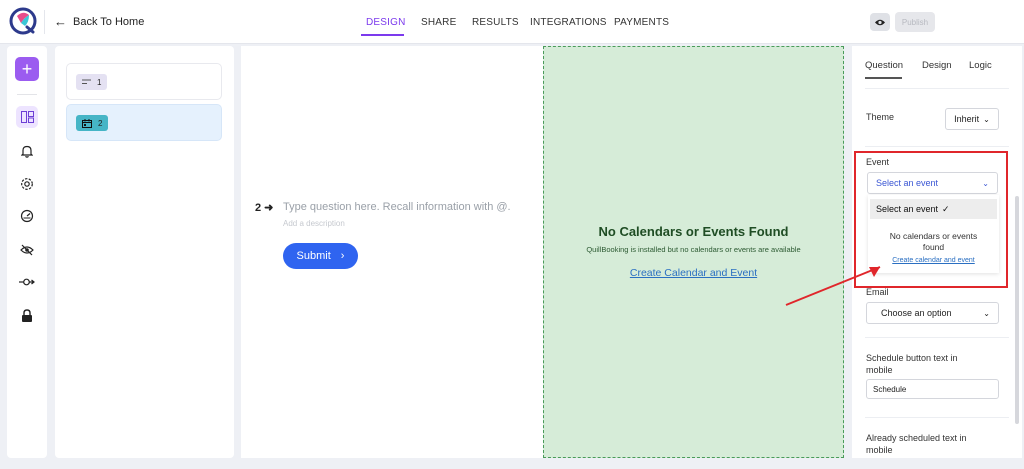  Describe the element at coordinates (264, 208) in the screenshot. I see `question-number: 2 ➜` at that location.